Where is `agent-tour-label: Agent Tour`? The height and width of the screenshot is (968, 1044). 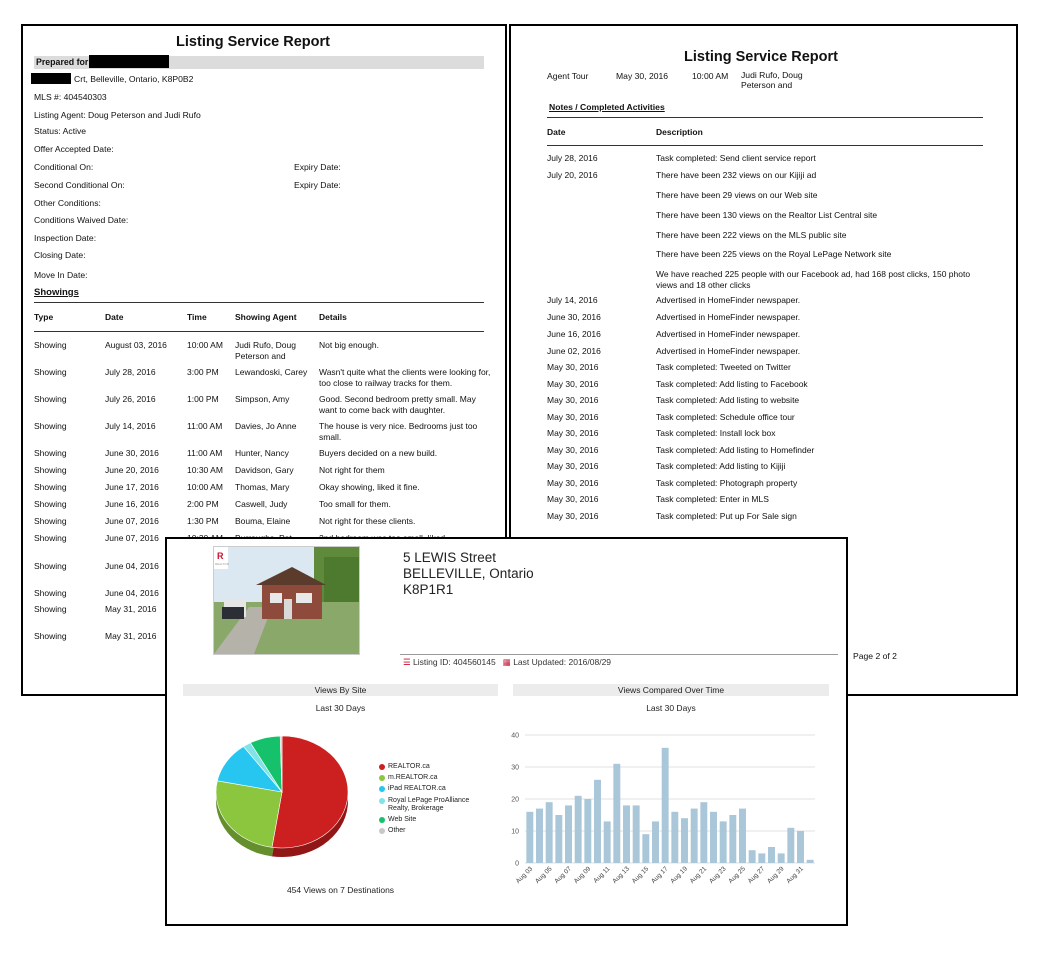 agent-tour-label: Agent Tour is located at coordinates (568, 76).